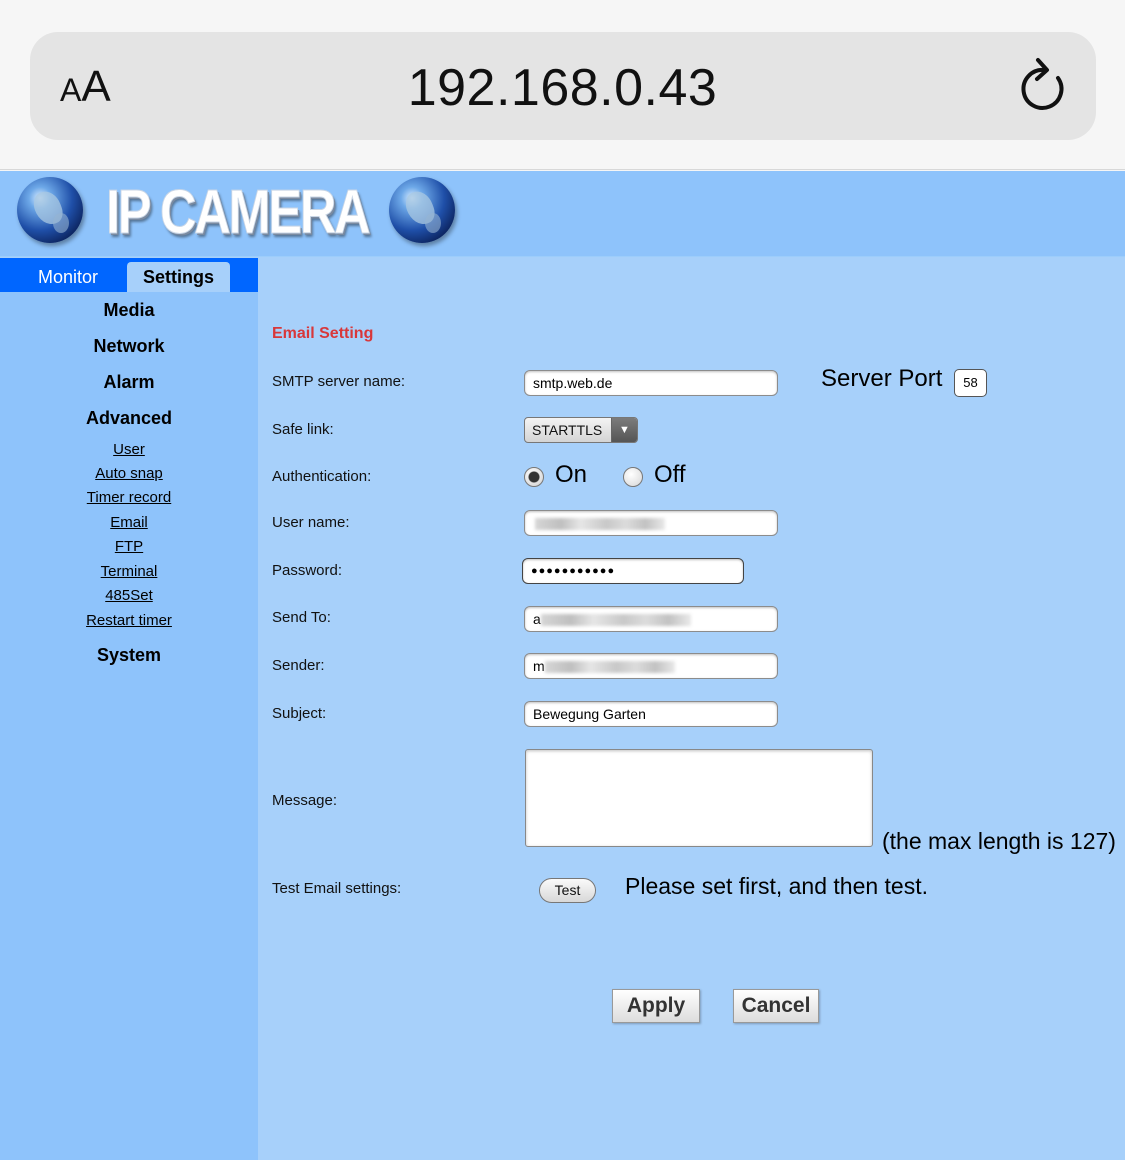 The height and width of the screenshot is (1160, 1125). I want to click on safe-link-select: STARTTLS ▼, so click(581, 430).